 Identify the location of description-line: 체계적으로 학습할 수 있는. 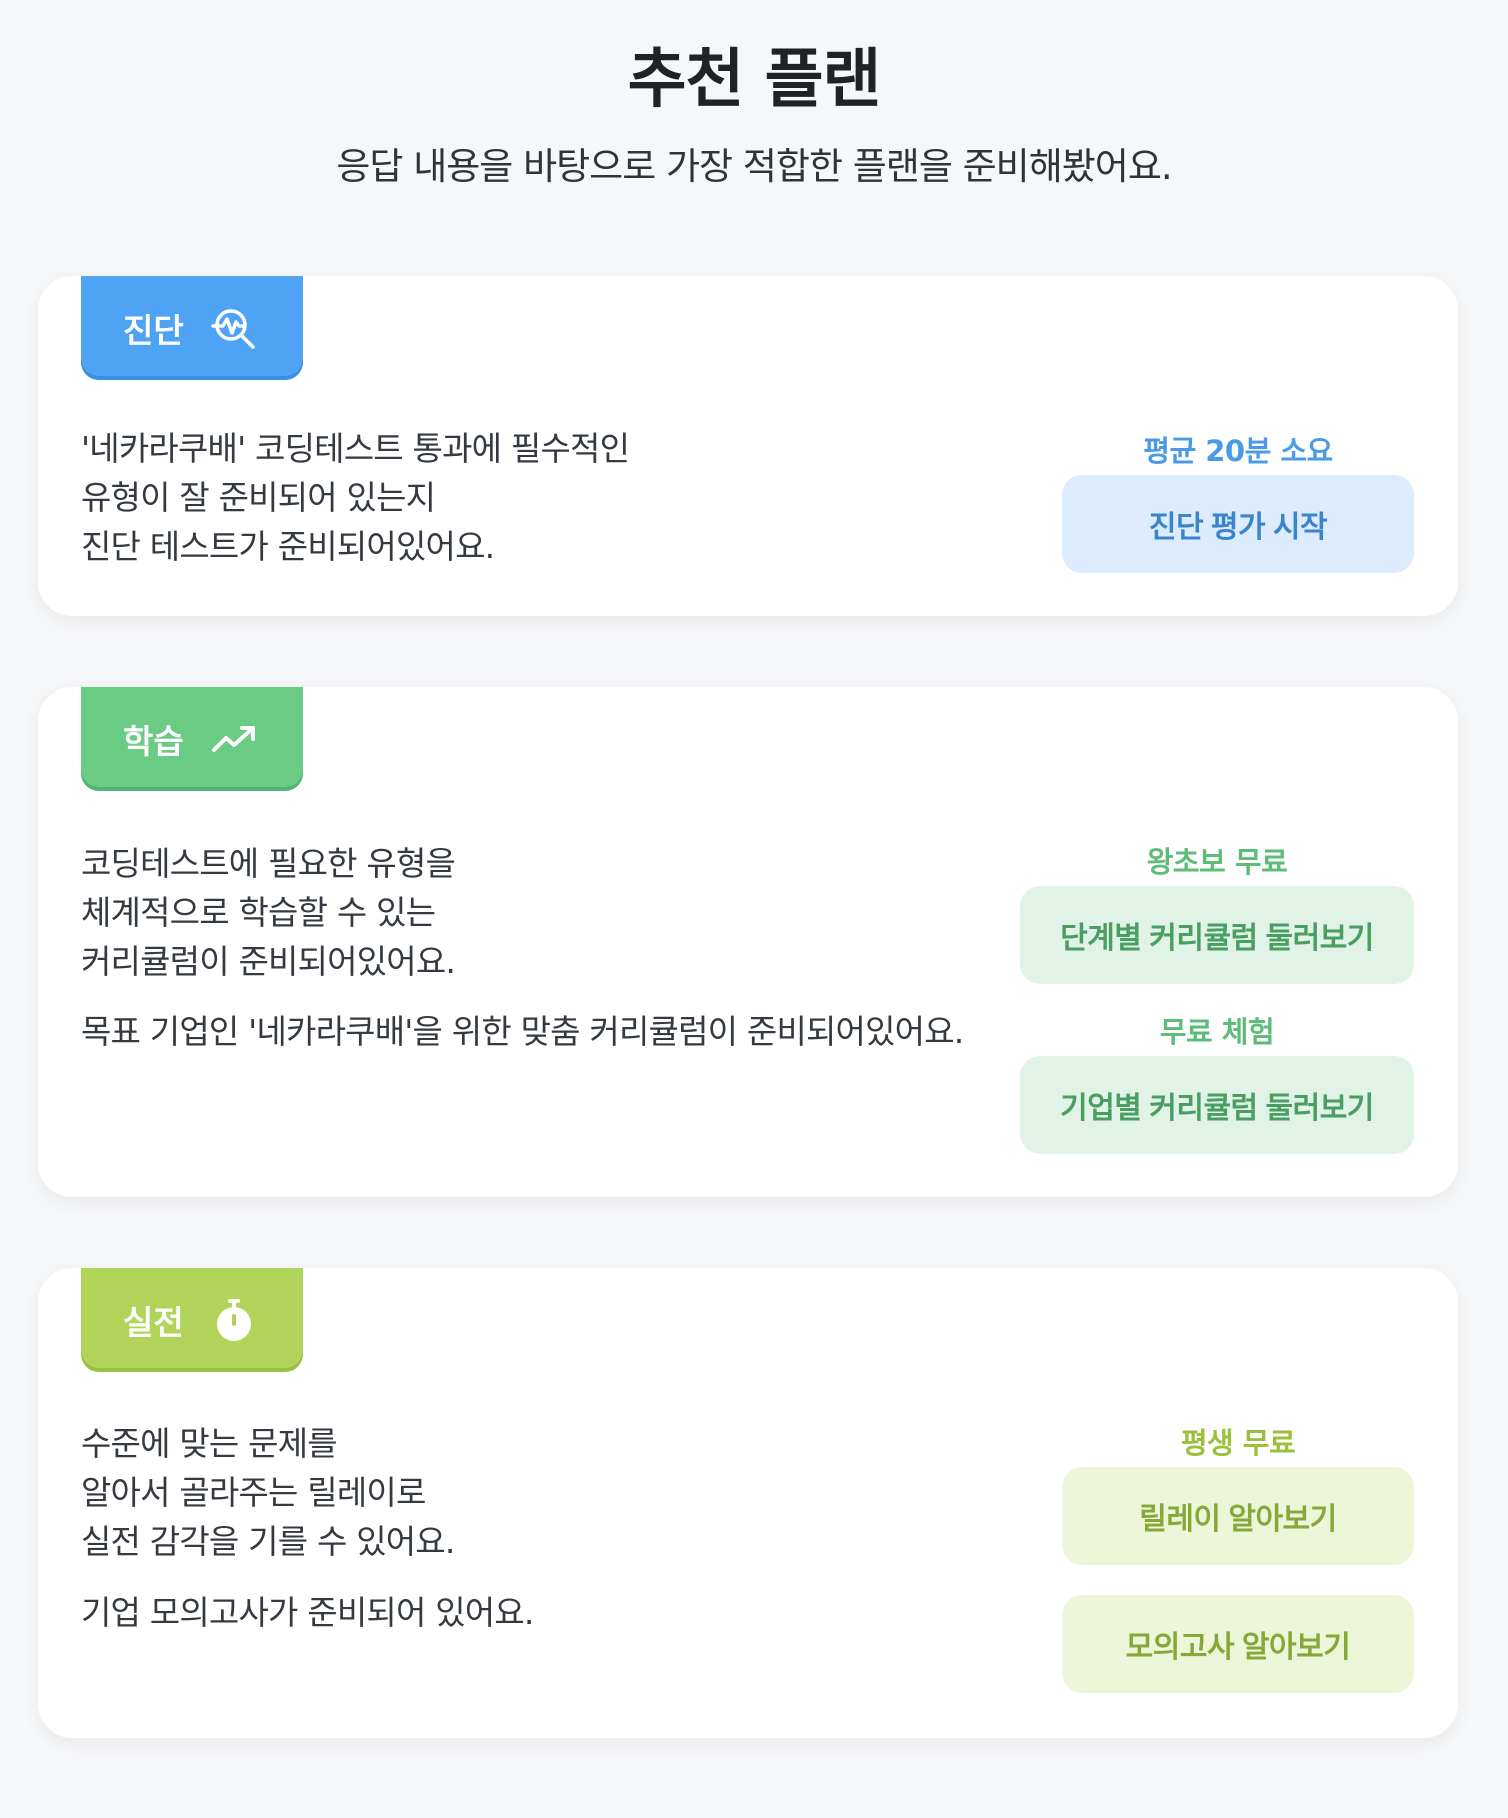
(258, 912).